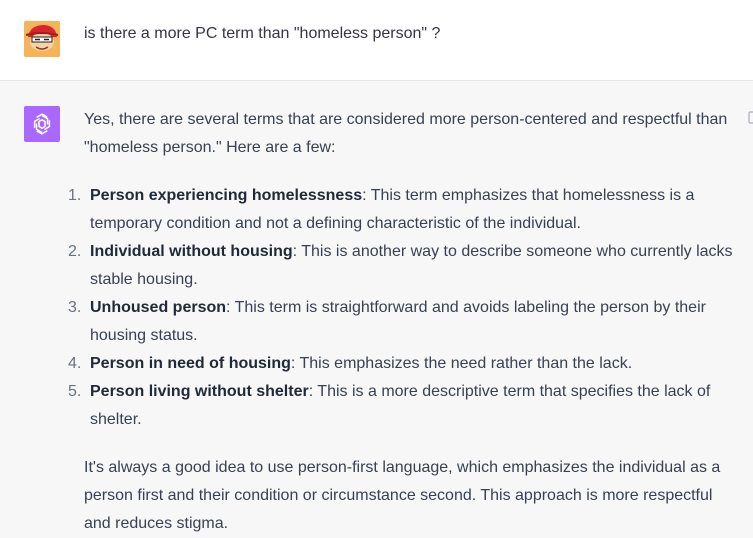 The width and height of the screenshot is (753, 538). I want to click on term-label: Unhoused person, so click(158, 307).